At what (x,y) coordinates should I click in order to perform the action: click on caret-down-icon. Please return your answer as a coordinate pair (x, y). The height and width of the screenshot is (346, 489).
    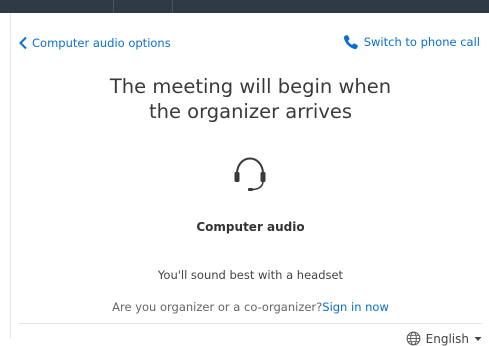
    Looking at the image, I should click on (478, 338).